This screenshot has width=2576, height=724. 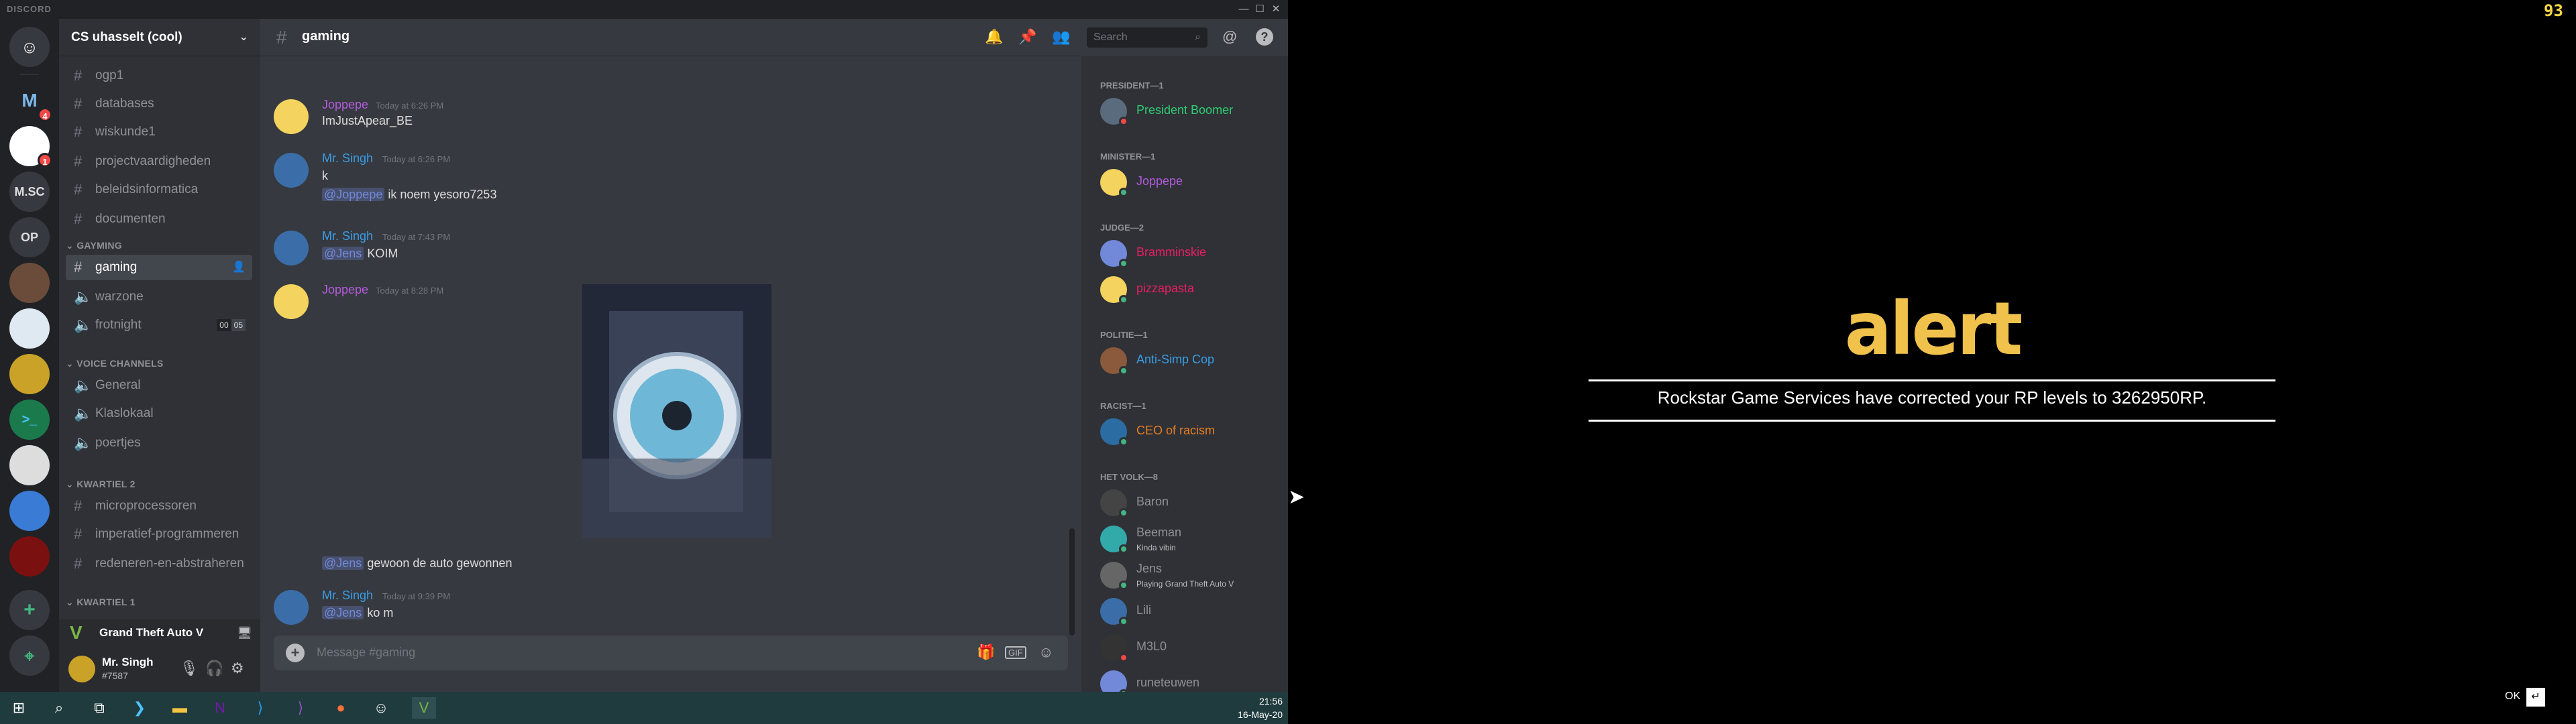 I want to click on server-terminal: >_, so click(x=29, y=420).